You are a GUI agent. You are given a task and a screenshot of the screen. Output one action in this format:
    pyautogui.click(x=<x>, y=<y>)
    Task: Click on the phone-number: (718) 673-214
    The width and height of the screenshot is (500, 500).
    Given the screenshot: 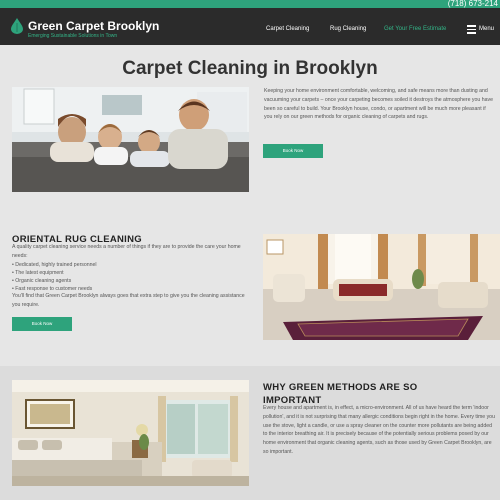 What is the action you would take?
    pyautogui.click(x=473, y=4)
    